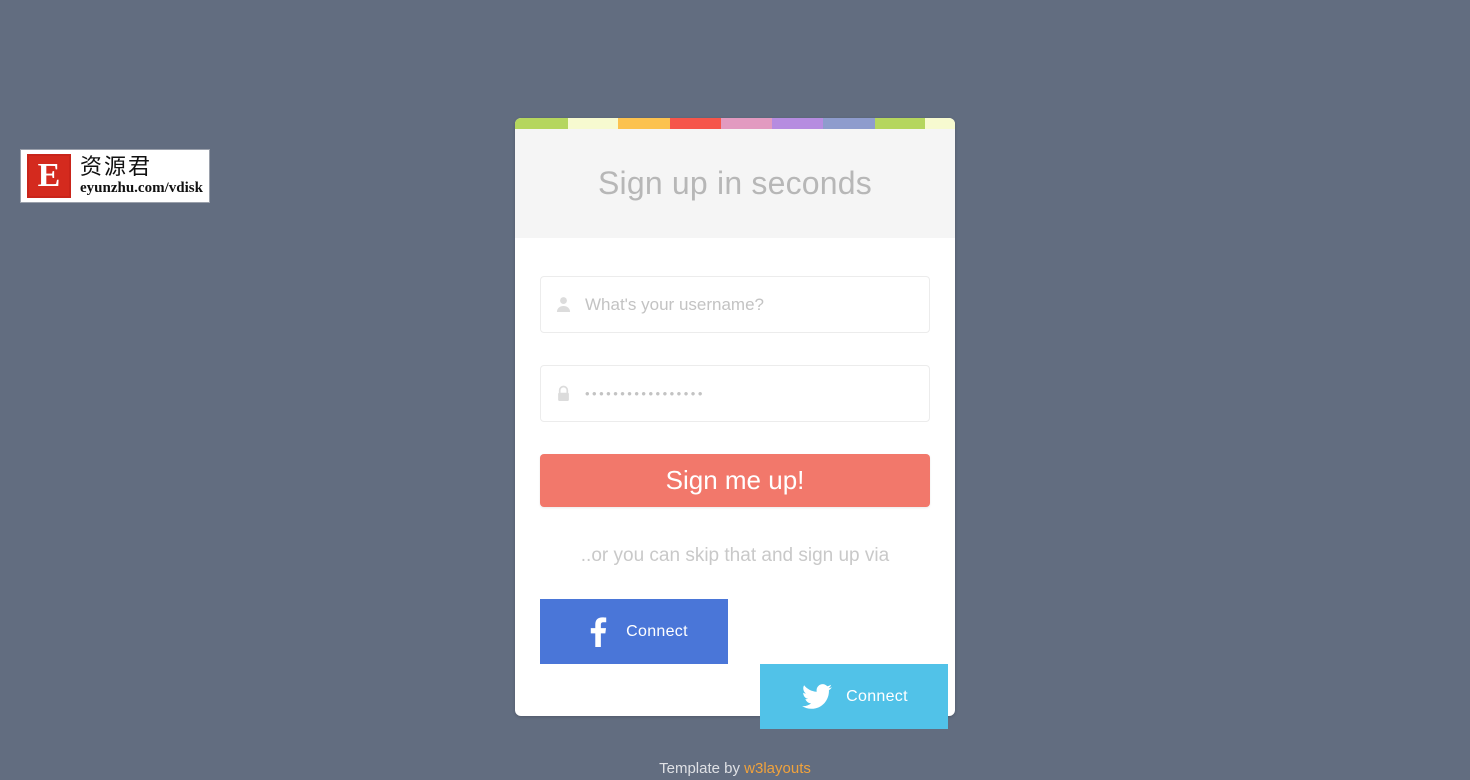 Image resolution: width=1470 pixels, height=780 pixels. Describe the element at coordinates (116, 167) in the screenshot. I see `watermark-chinese-text: 资源君` at that location.